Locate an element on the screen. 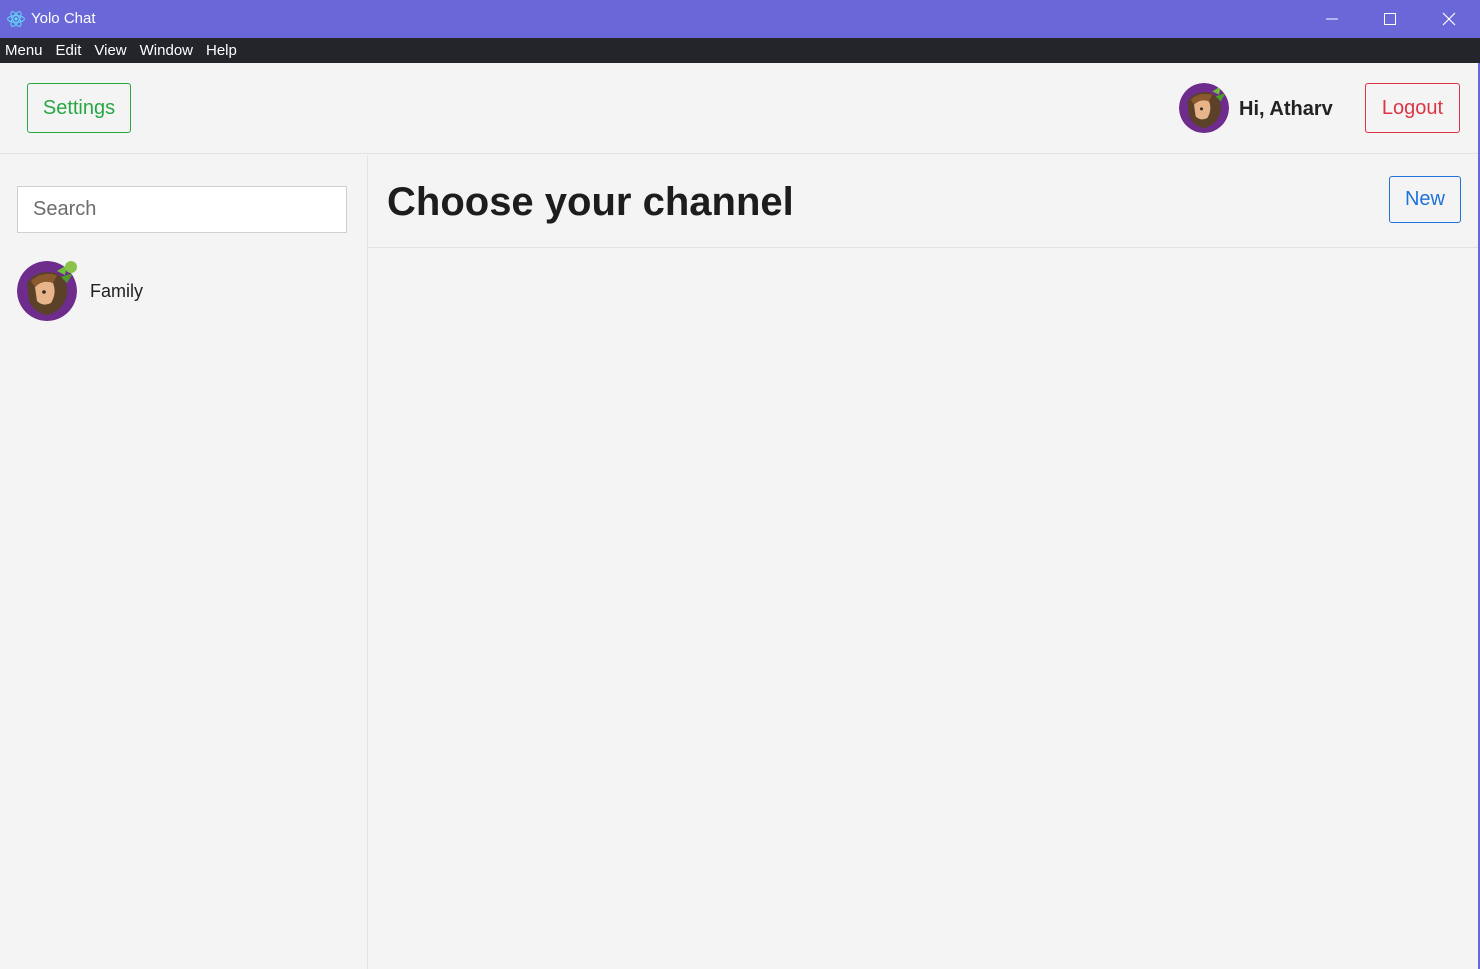 This screenshot has width=1480, height=969. page-title: Choose your channel is located at coordinates (590, 202).